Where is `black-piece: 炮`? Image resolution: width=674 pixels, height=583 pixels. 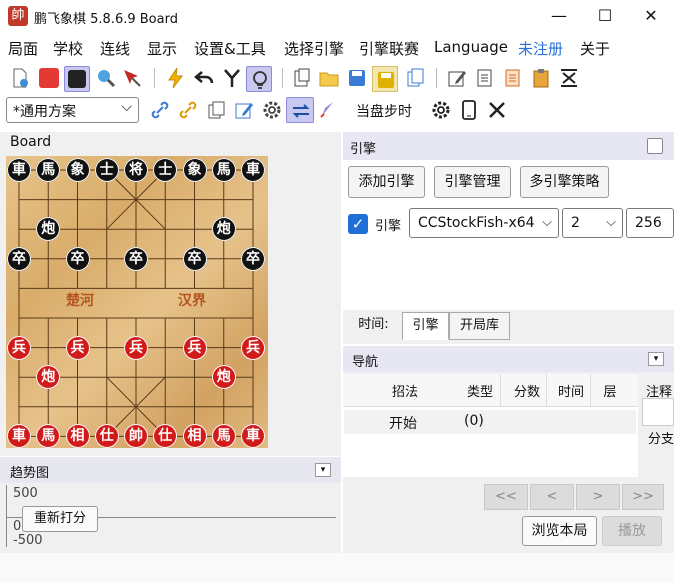 black-piece: 炮 is located at coordinates (223, 229).